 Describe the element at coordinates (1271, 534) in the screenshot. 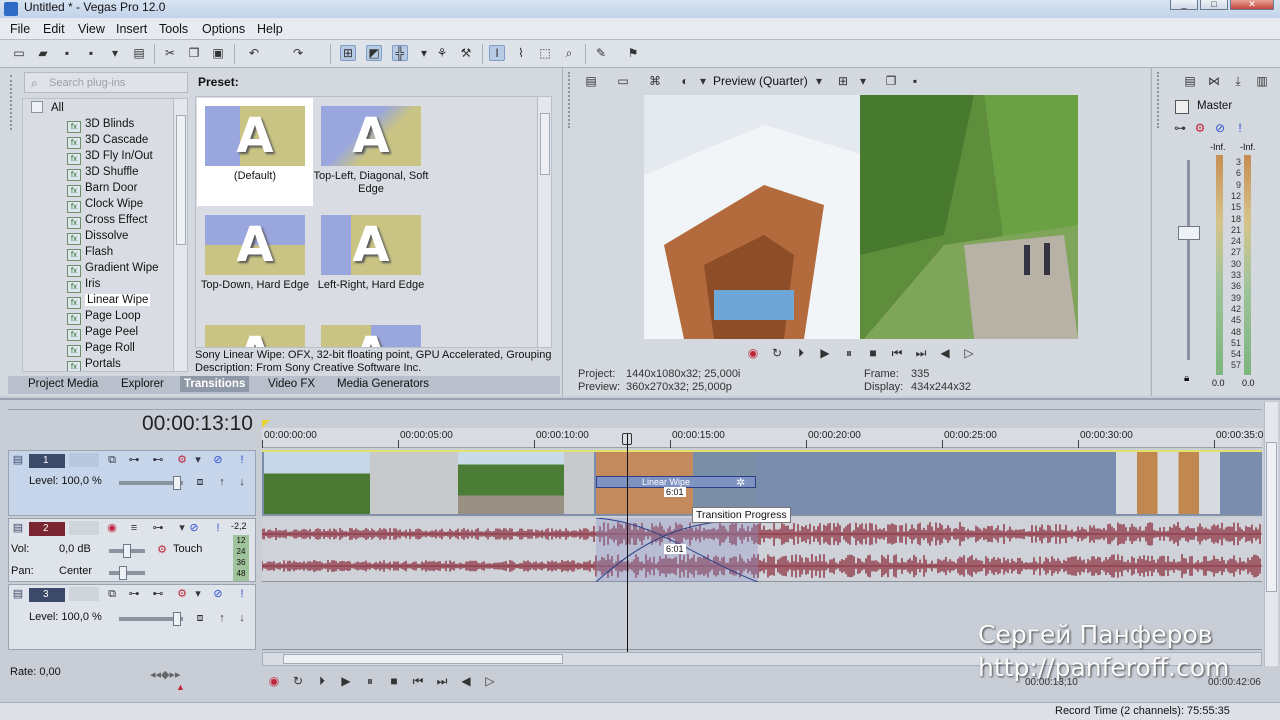

I see `timeline-vertical-scrollbar` at that location.